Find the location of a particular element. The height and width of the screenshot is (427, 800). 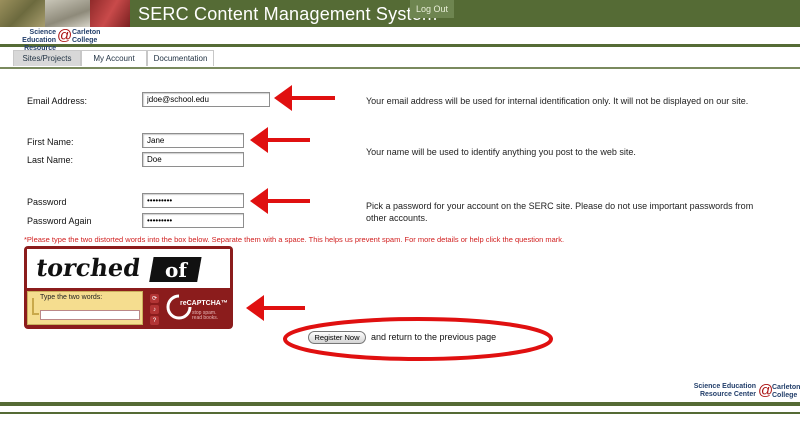

footer-serc-logo: Science Education Resource Center is located at coordinates (723, 391).